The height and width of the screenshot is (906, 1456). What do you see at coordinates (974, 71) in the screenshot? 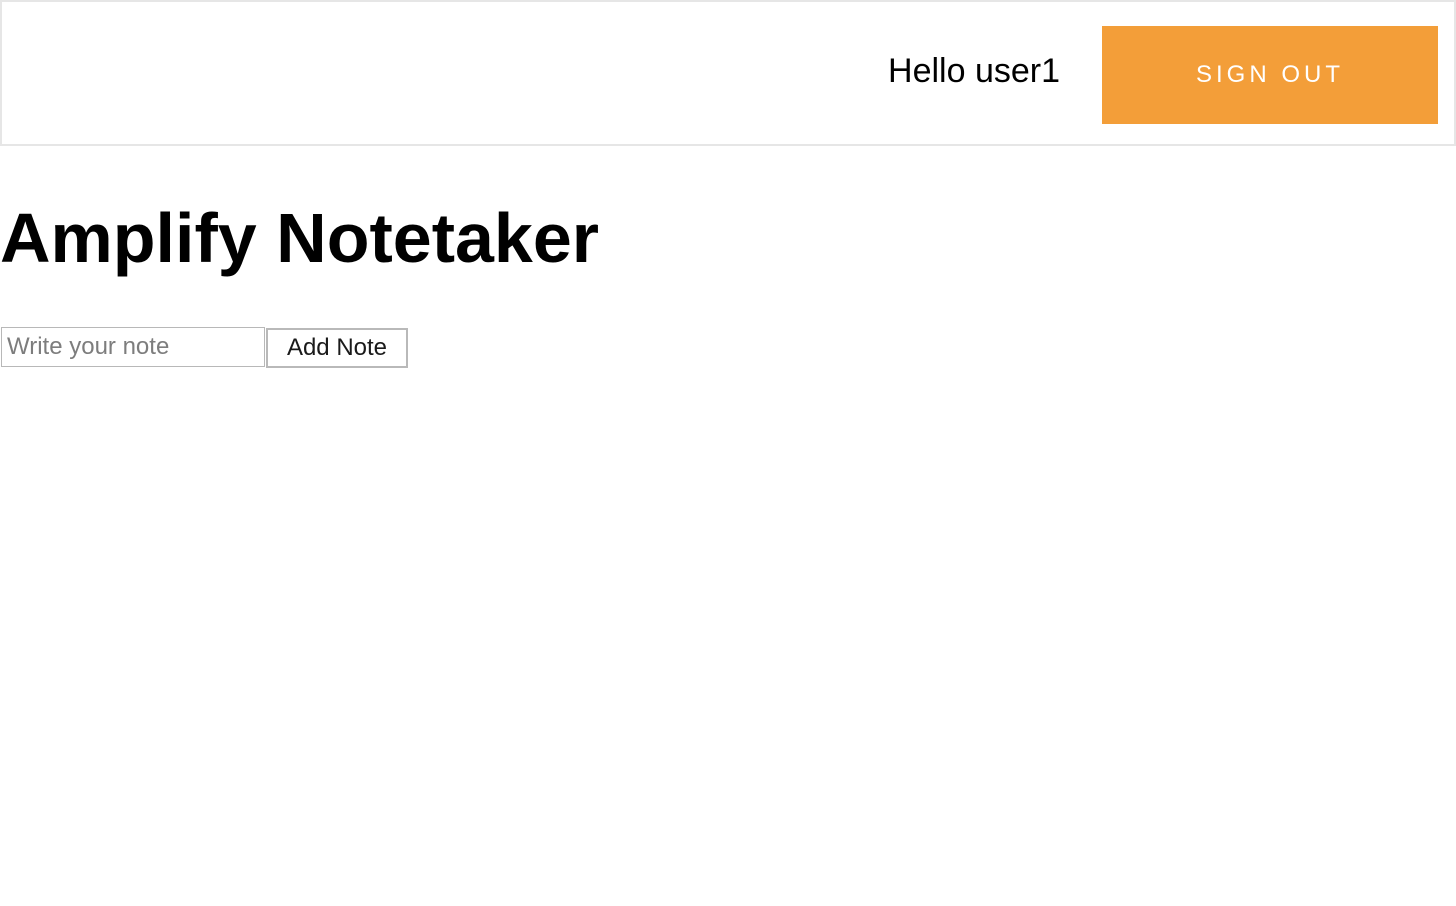
I see `user-greeting: Hello user1` at bounding box center [974, 71].